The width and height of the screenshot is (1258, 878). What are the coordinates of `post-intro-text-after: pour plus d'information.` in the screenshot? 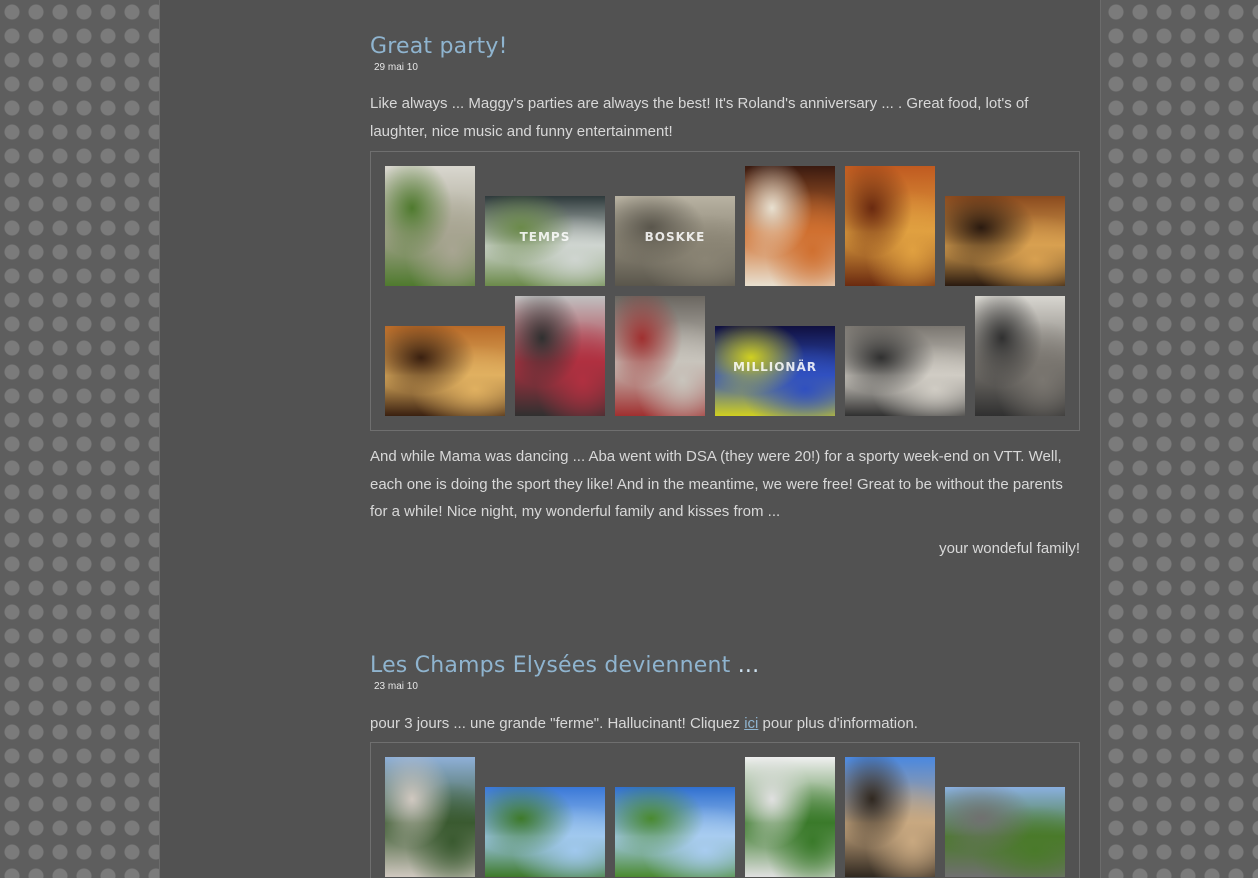 It's located at (838, 723).